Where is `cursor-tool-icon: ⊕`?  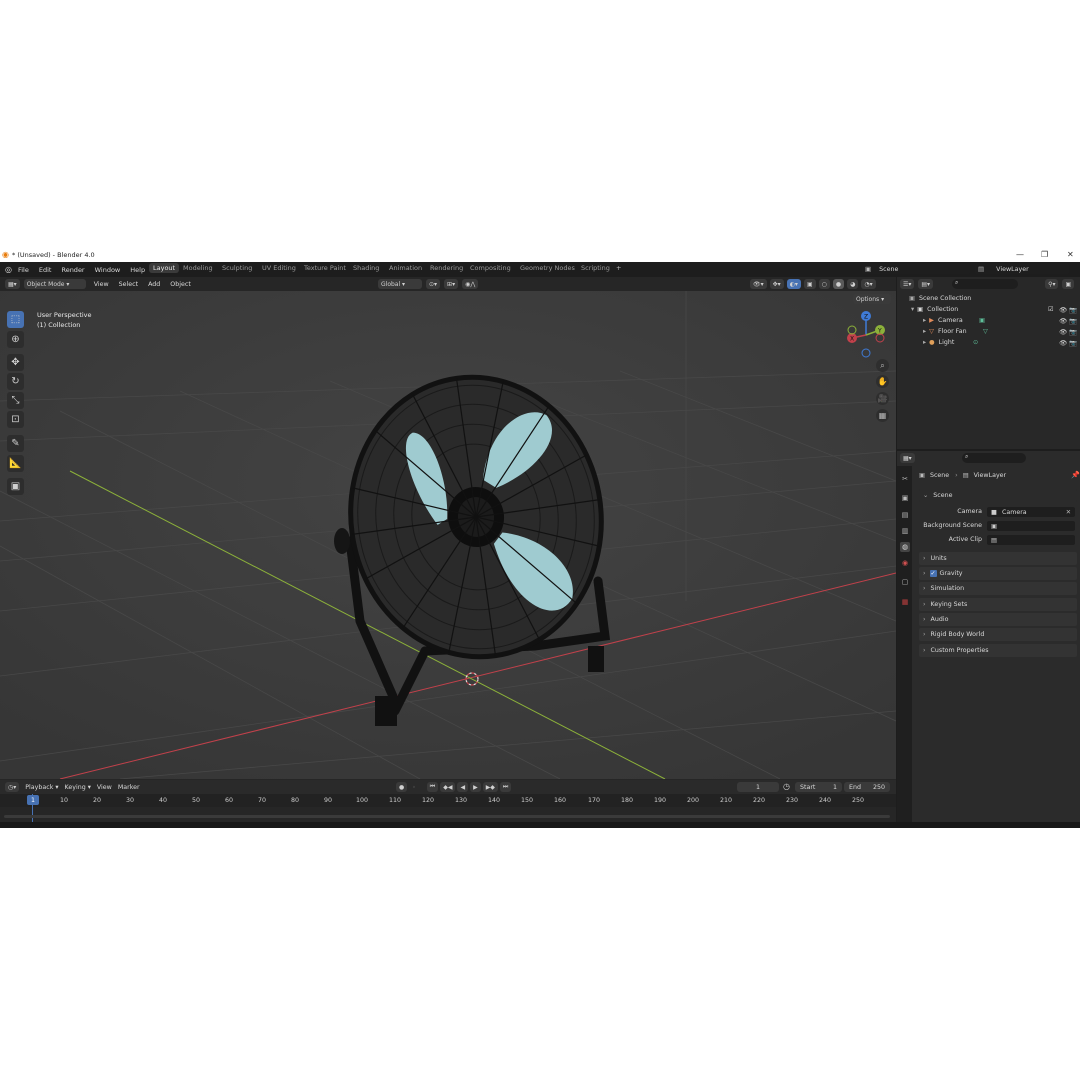 cursor-tool-icon: ⊕ is located at coordinates (15, 339).